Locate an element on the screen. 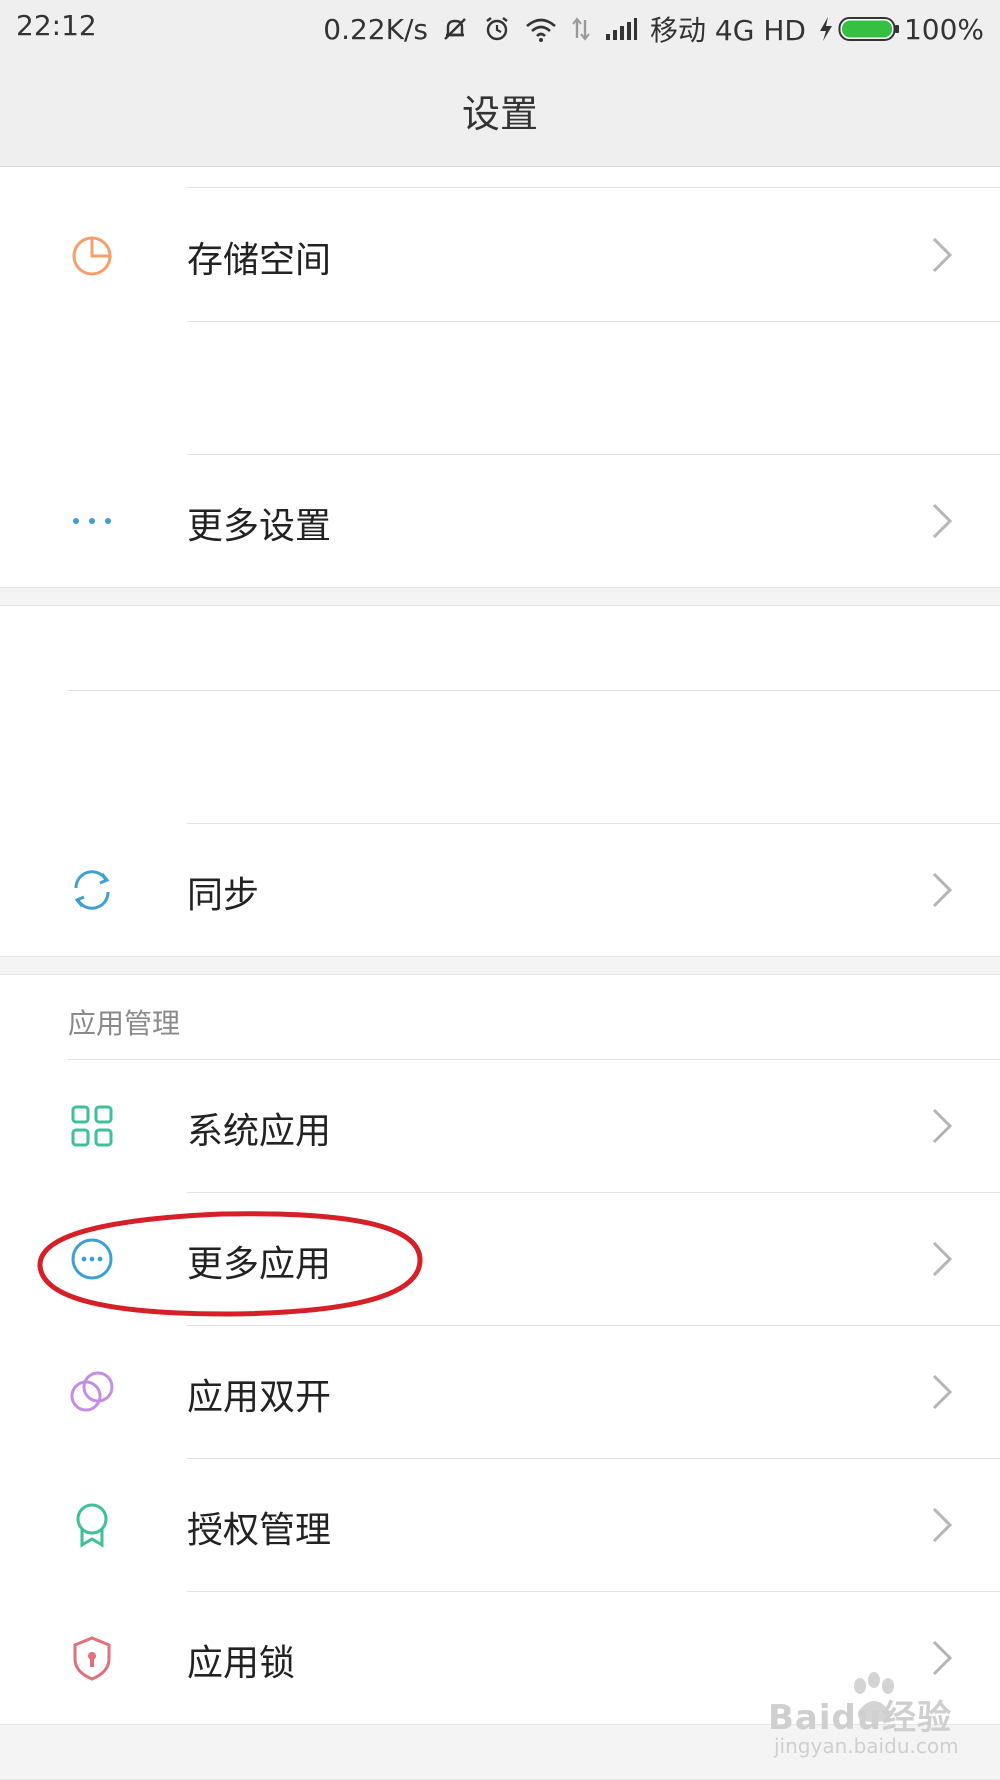  app-item-dual-apps: 应用双开 is located at coordinates (500, 1392).